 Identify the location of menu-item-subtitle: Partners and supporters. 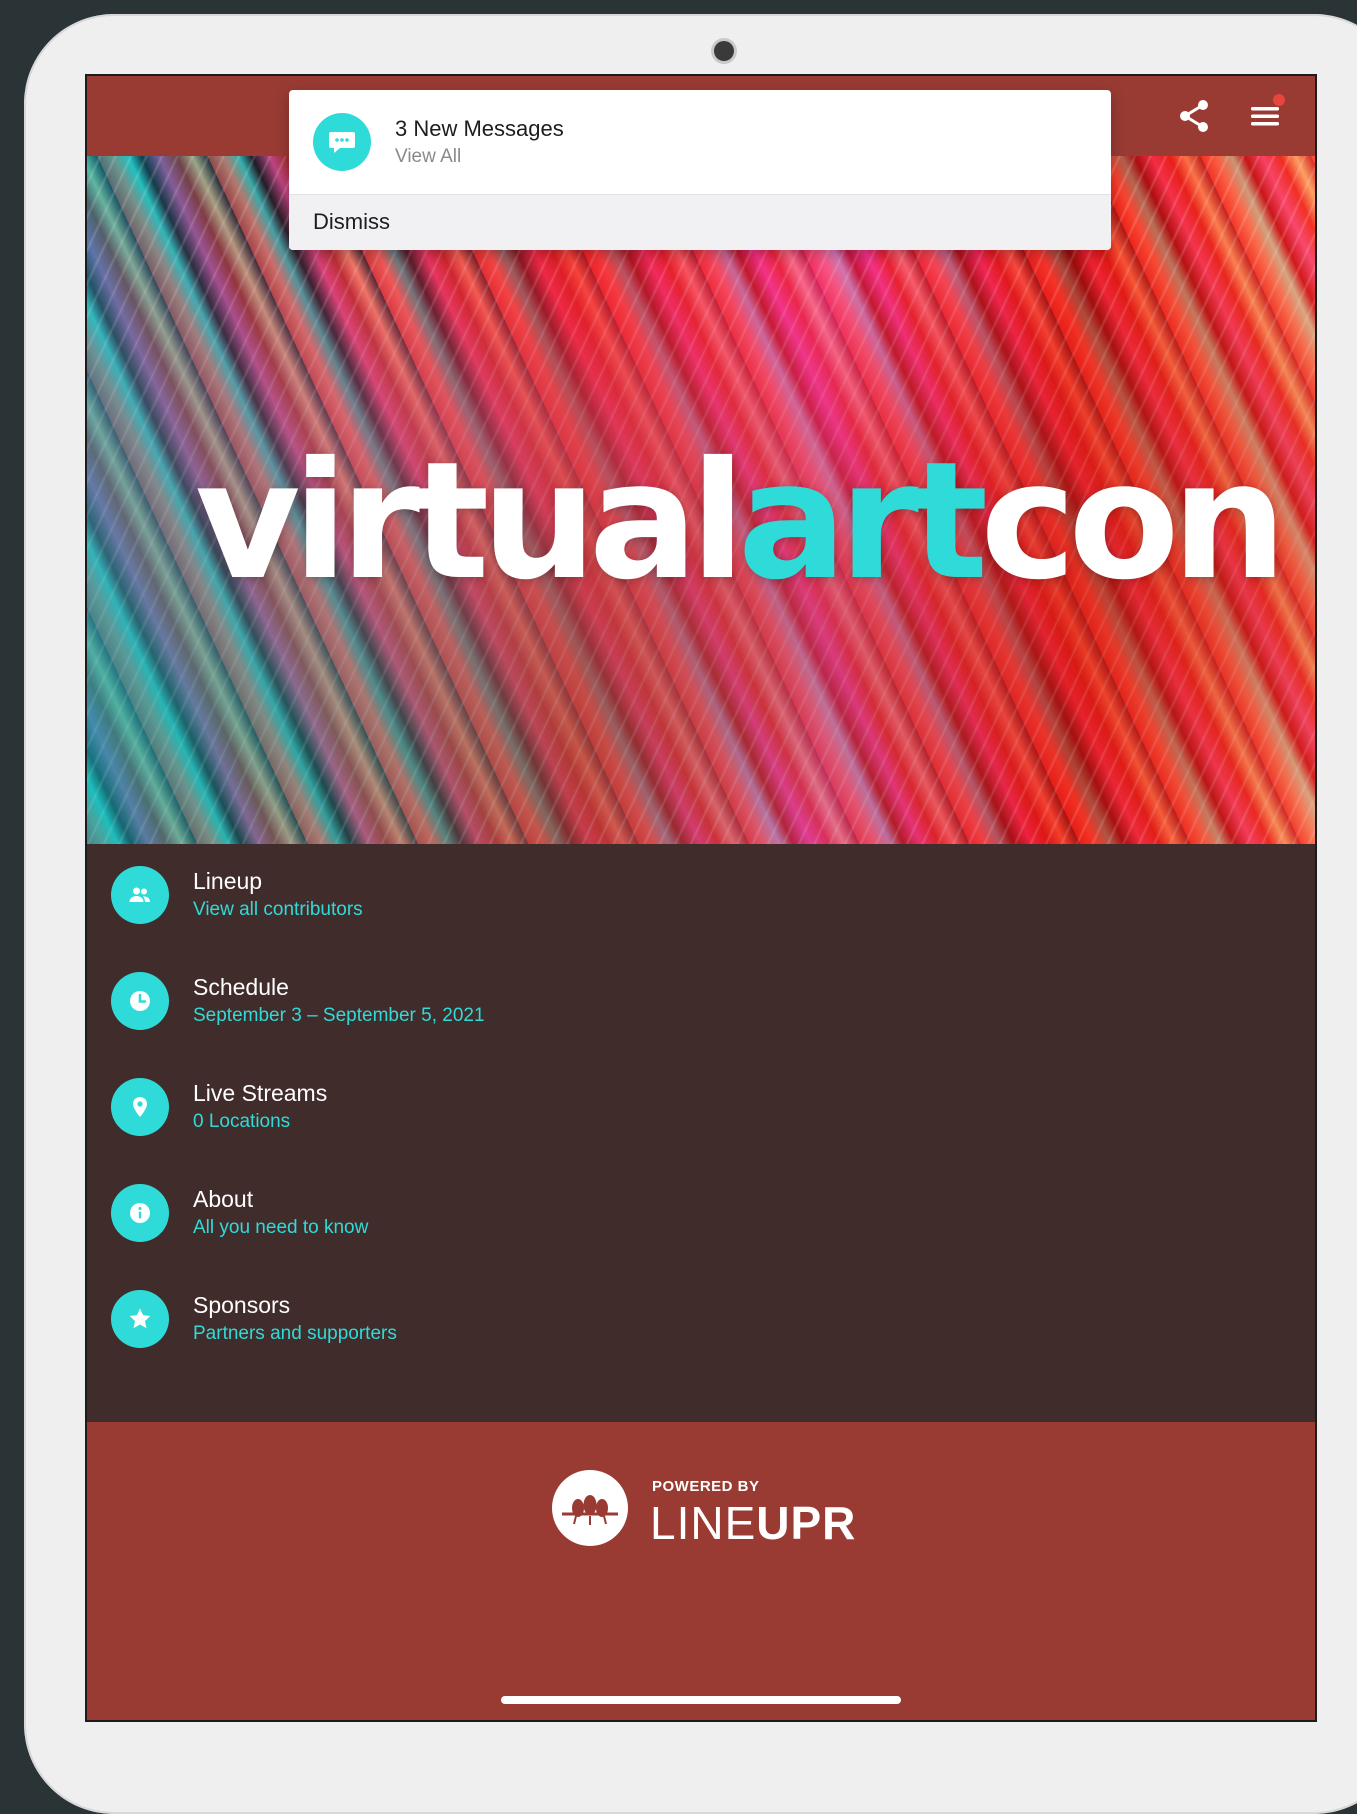
(295, 1333).